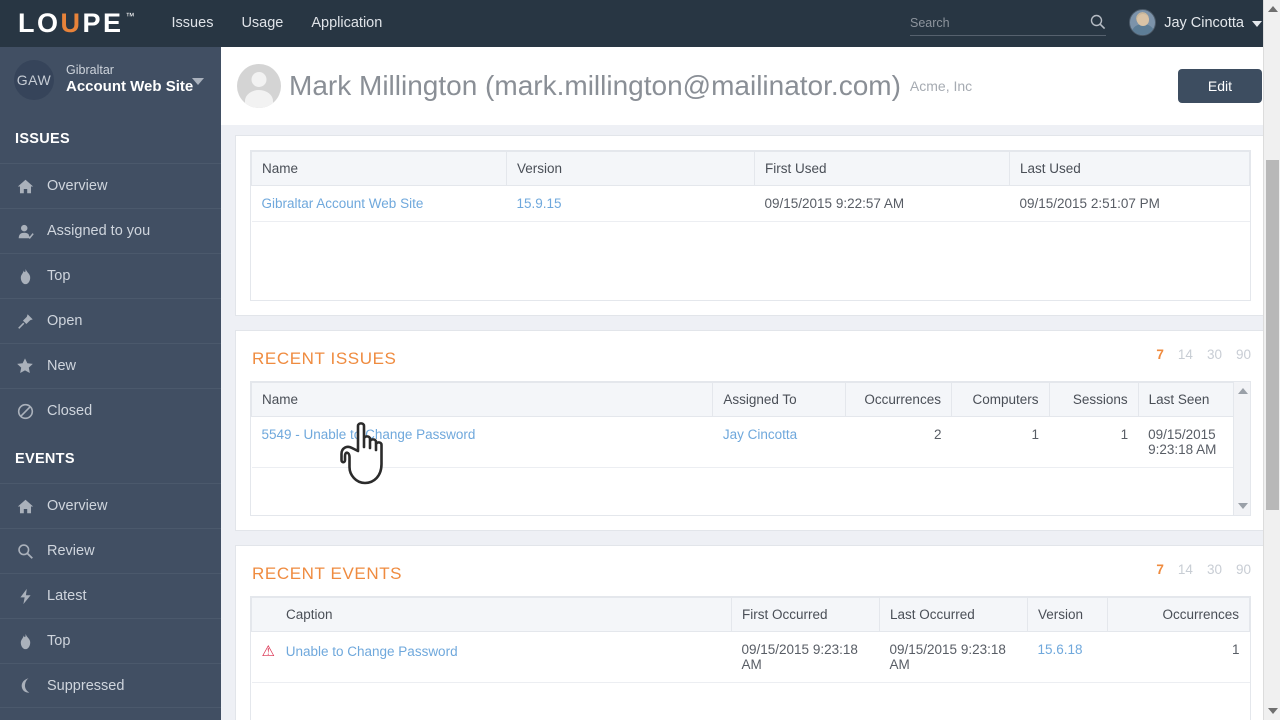 The height and width of the screenshot is (720, 1280). I want to click on app-logo: LOUPE ™, so click(77, 23).